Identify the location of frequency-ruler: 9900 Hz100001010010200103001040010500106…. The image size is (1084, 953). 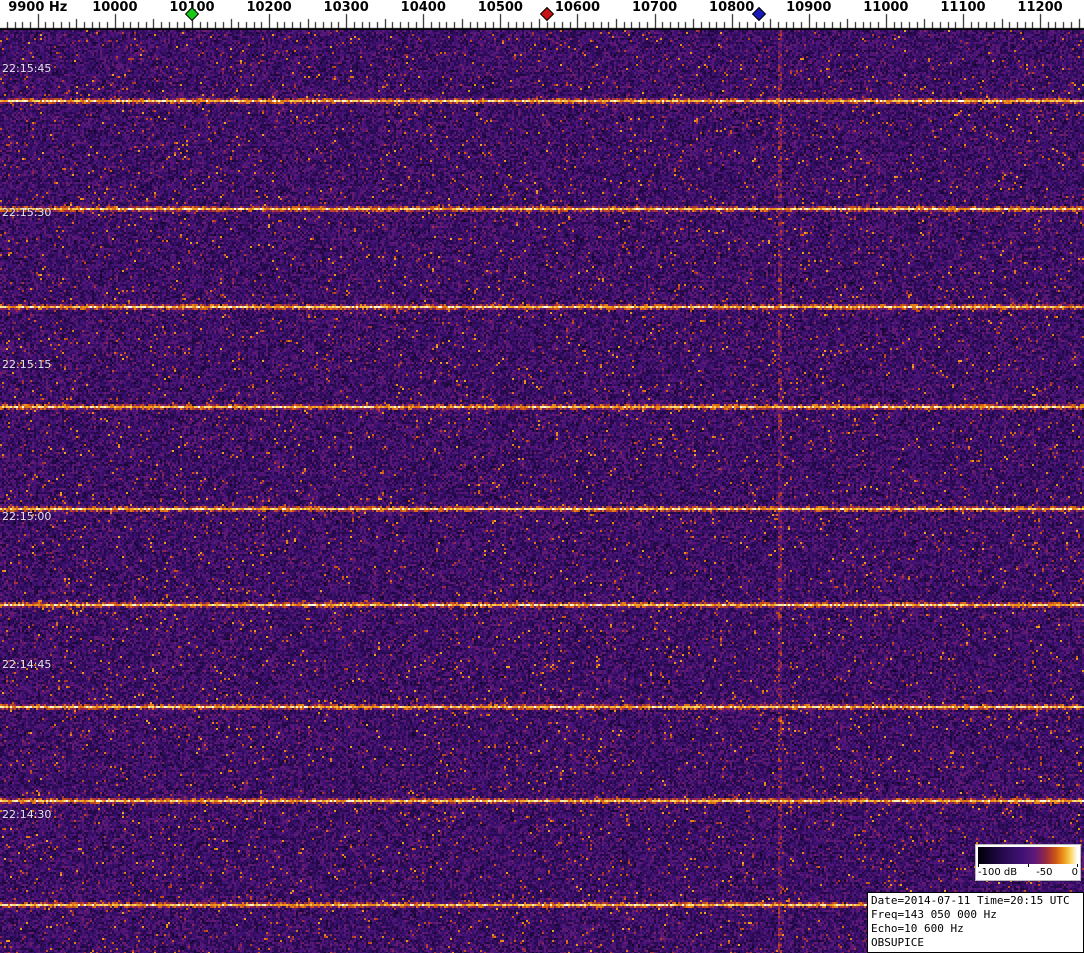
(542, 15).